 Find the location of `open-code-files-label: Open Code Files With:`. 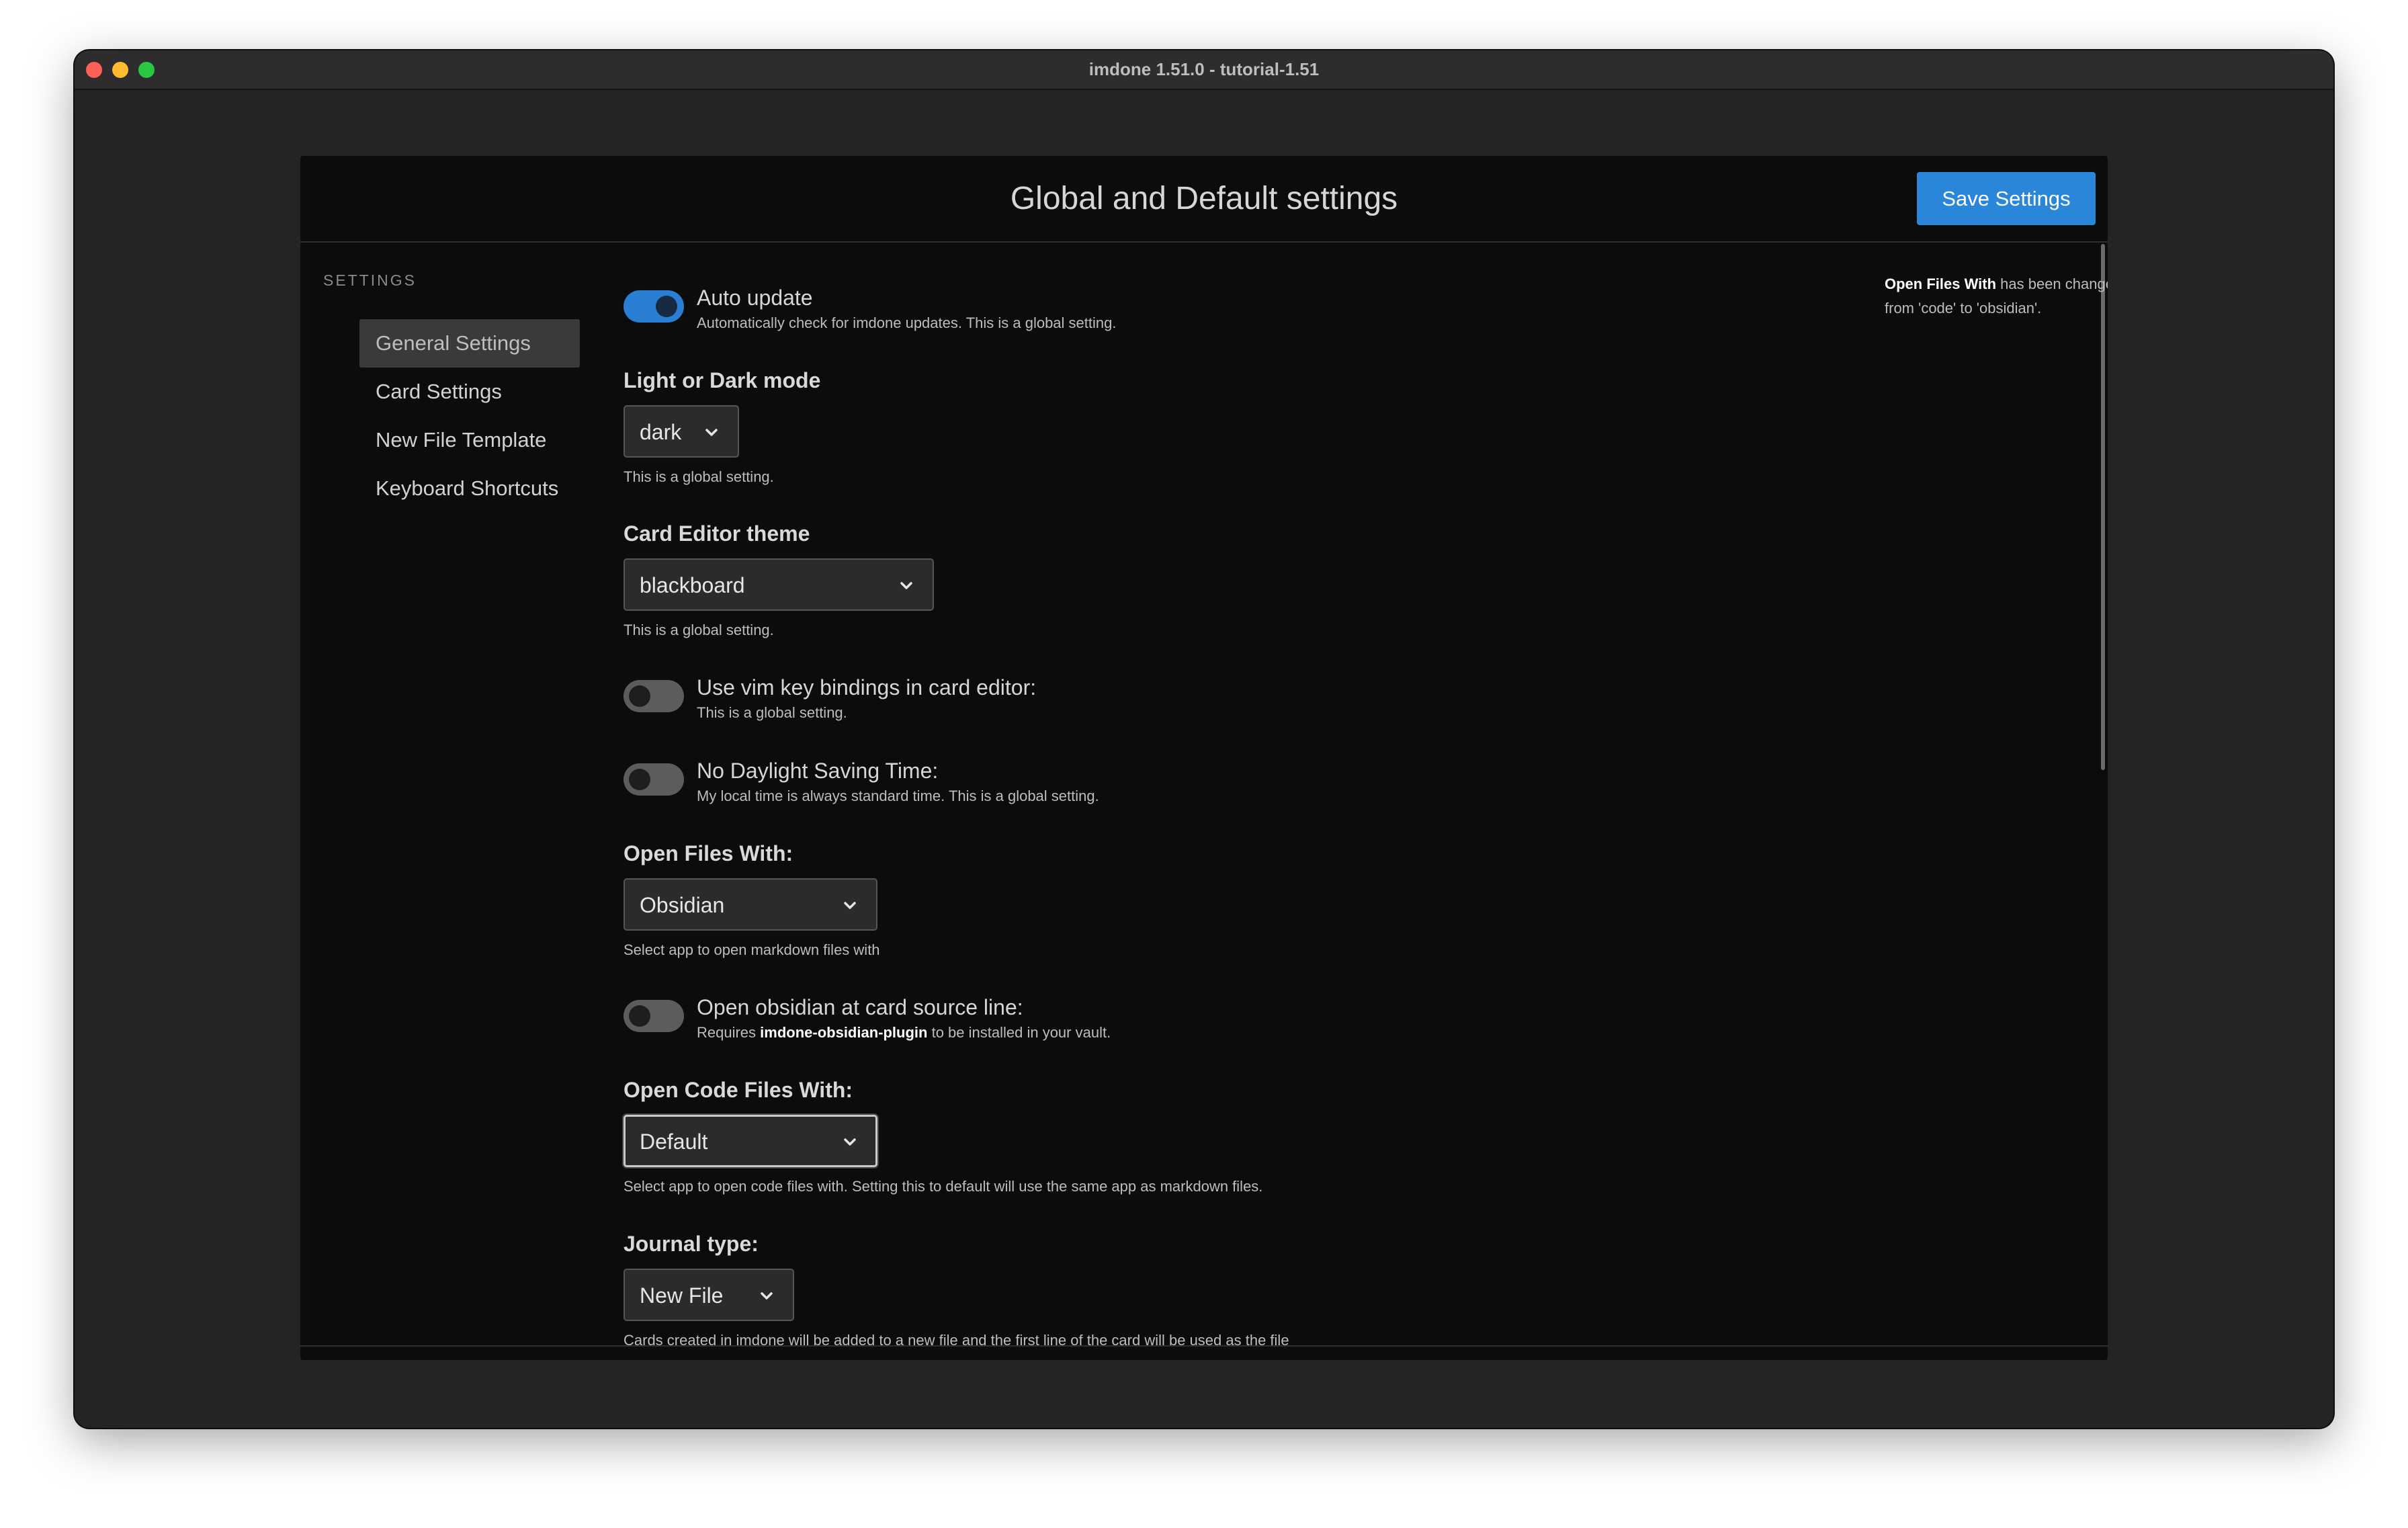

open-code-files-label: Open Code Files With: is located at coordinates (738, 1090).